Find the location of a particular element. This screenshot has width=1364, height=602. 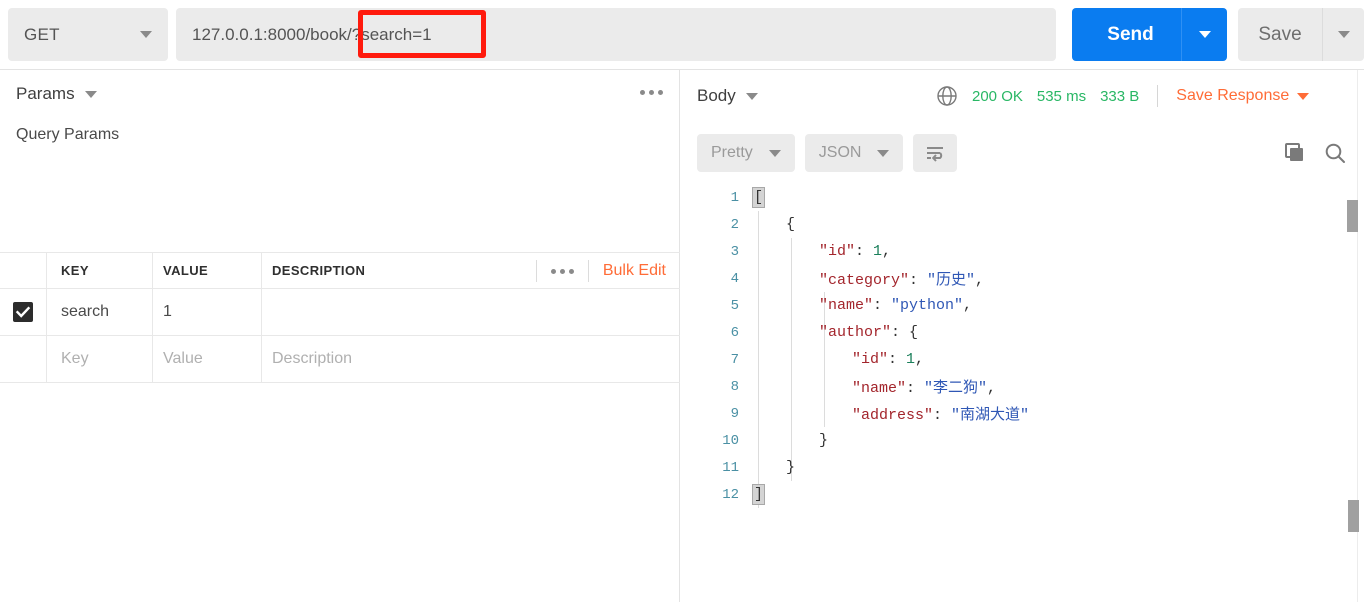

response-scrollbar-thumb-top is located at coordinates (1352, 216).